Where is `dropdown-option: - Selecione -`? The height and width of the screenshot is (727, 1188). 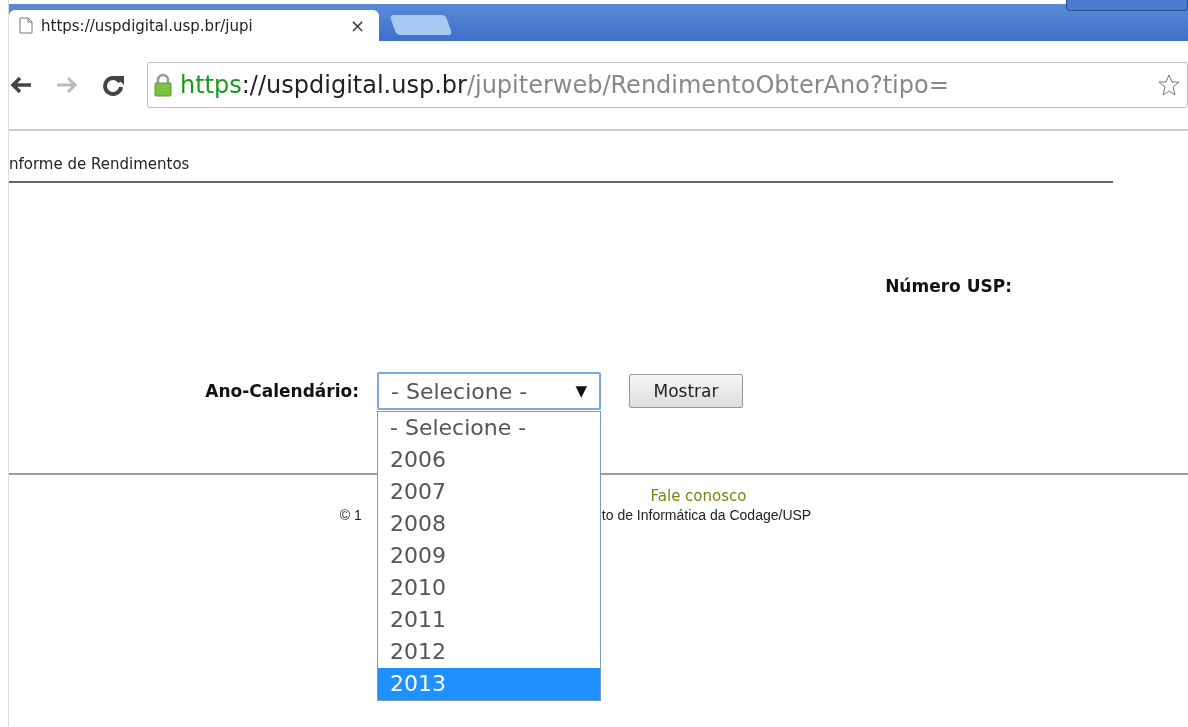
dropdown-option: - Selecione - is located at coordinates (489, 428).